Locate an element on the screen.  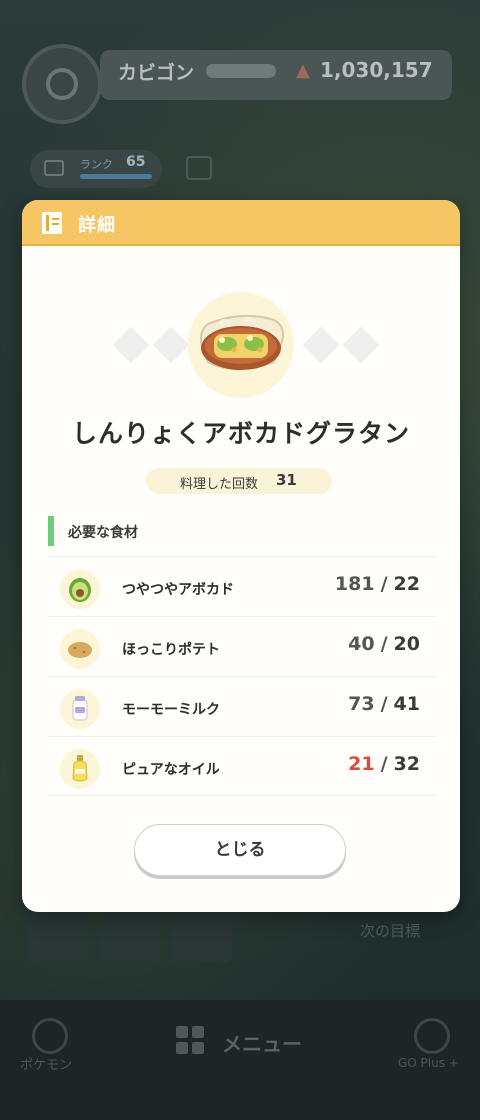
ingredient-name: ほっこりポテト is located at coordinates (171, 650).